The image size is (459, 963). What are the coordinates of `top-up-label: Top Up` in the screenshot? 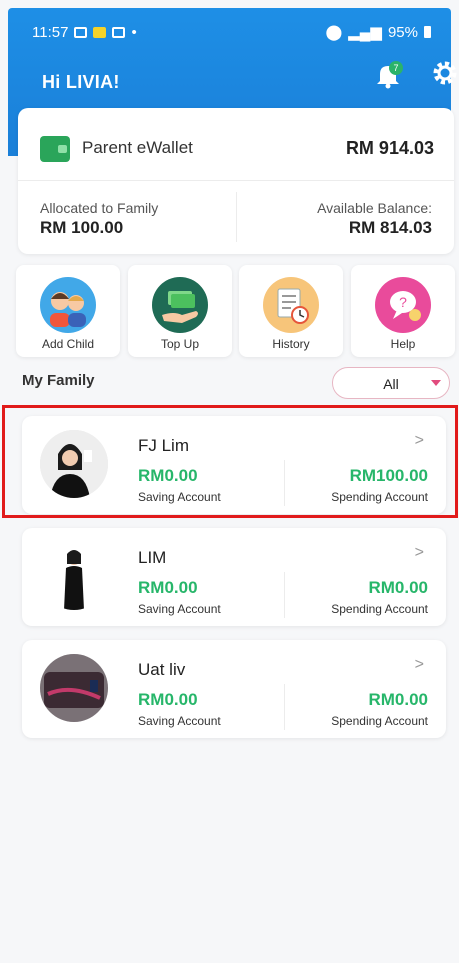 It's located at (180, 344).